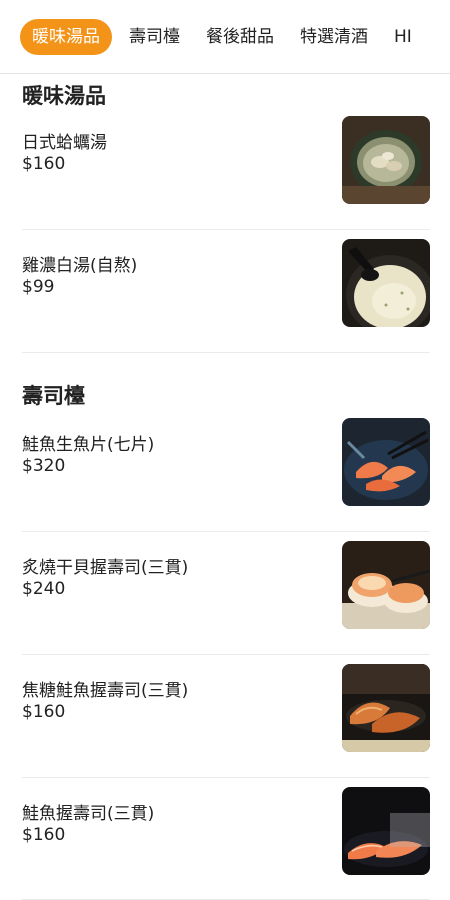  What do you see at coordinates (66, 36) in the screenshot?
I see `tab-warm-soup: 暖味湯品` at bounding box center [66, 36].